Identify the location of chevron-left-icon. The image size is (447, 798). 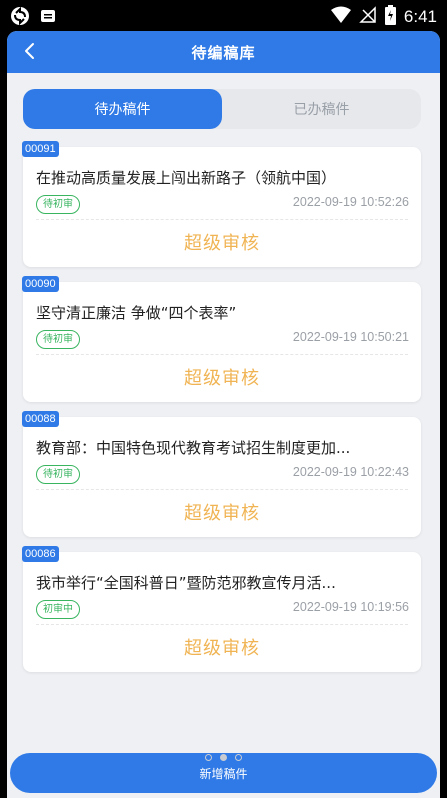
(30, 52).